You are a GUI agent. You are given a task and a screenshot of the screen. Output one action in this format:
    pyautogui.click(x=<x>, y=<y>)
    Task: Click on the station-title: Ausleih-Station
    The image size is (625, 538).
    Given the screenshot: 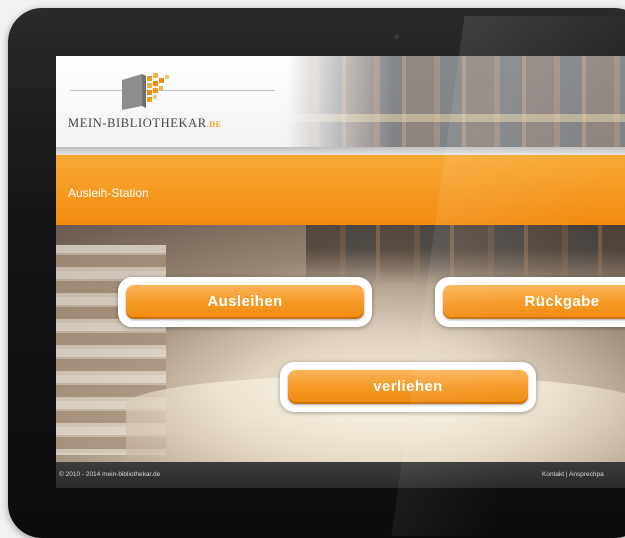 What is the action you would take?
    pyautogui.click(x=108, y=193)
    